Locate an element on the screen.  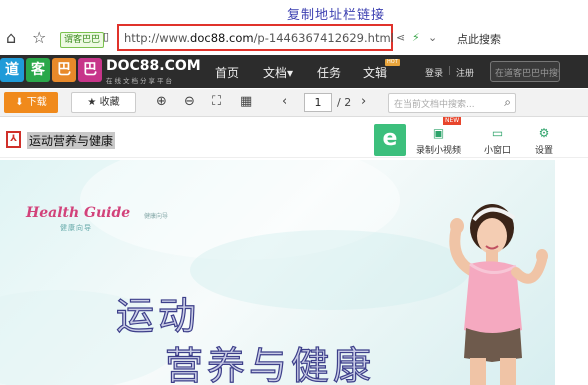
site-badge: 谓客巴巴 is located at coordinates (82, 40).